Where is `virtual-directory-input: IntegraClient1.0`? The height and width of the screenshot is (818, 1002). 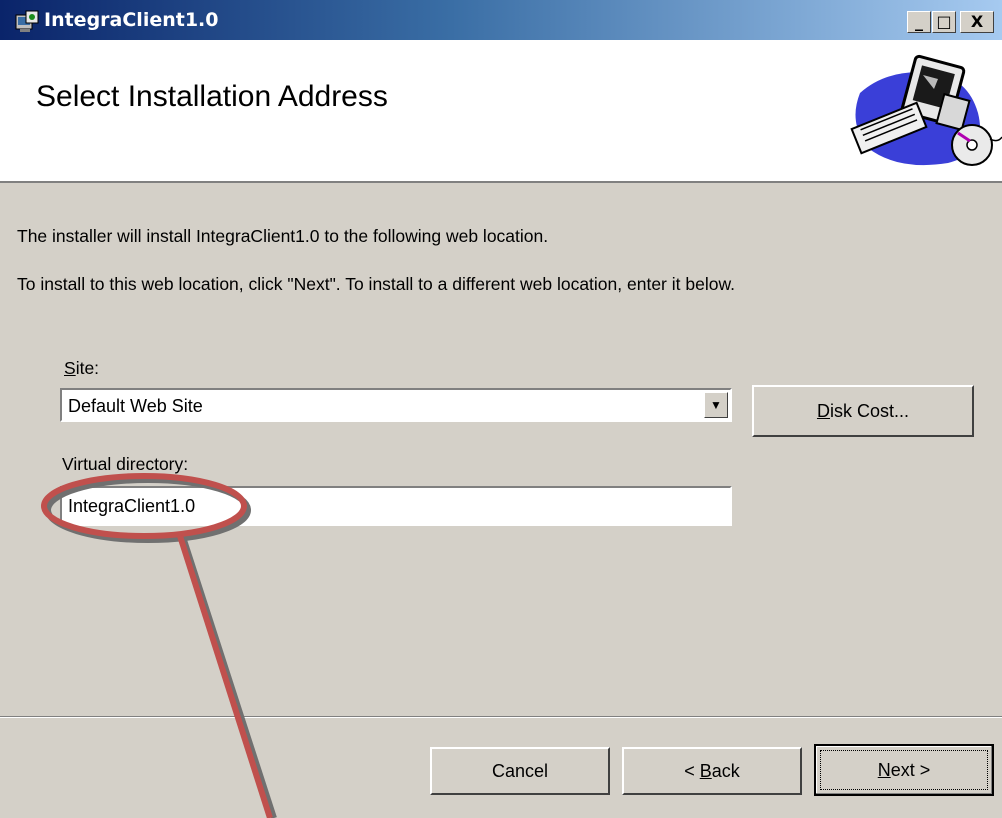 virtual-directory-input: IntegraClient1.0 is located at coordinates (396, 506).